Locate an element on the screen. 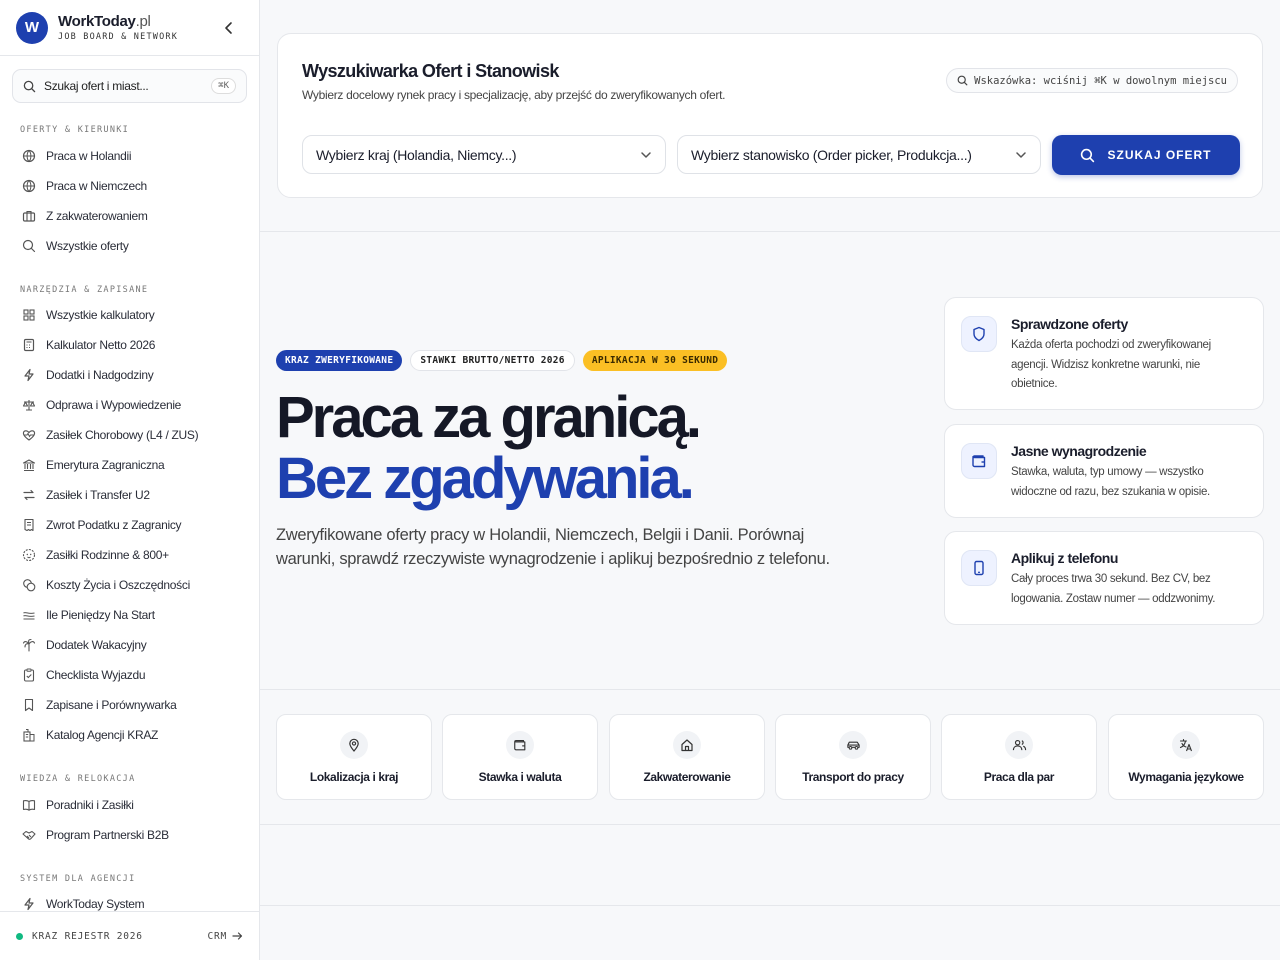 The height and width of the screenshot is (960, 1280). filter-tile-couples: Praca dla par is located at coordinates (1019, 757).